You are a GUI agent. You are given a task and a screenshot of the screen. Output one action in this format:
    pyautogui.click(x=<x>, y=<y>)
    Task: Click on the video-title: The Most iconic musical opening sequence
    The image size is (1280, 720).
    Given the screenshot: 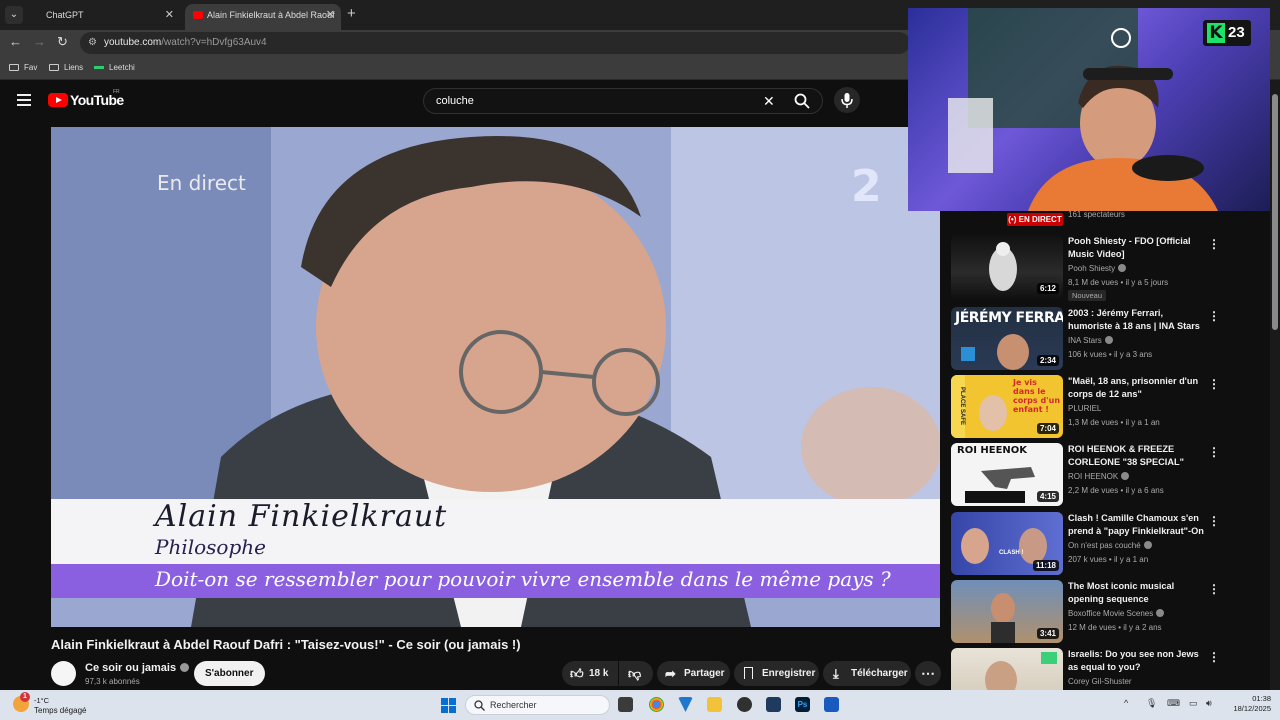 What is the action you would take?
    pyautogui.click(x=1138, y=593)
    